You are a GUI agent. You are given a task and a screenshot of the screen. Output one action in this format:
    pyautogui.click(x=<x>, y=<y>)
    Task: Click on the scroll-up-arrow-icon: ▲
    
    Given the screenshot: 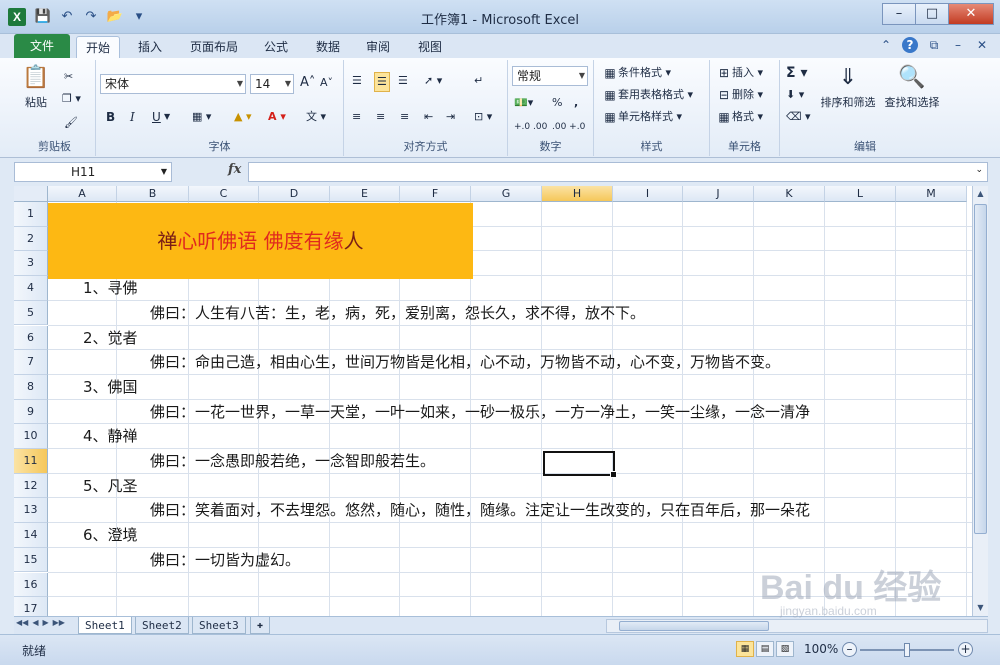 What is the action you would take?
    pyautogui.click(x=980, y=194)
    